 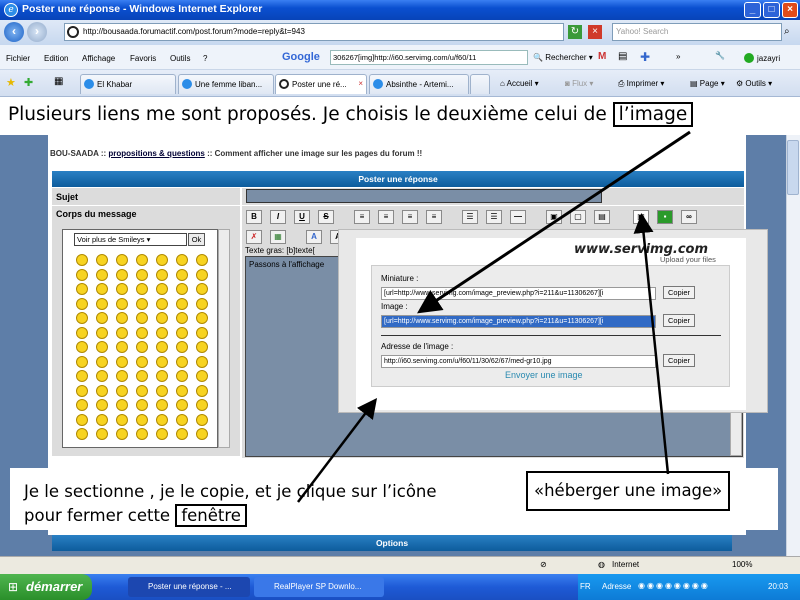 What do you see at coordinates (674, 585) in the screenshot?
I see `tray-icons: ◉◉◉◉◉◉◉◉` at bounding box center [674, 585].